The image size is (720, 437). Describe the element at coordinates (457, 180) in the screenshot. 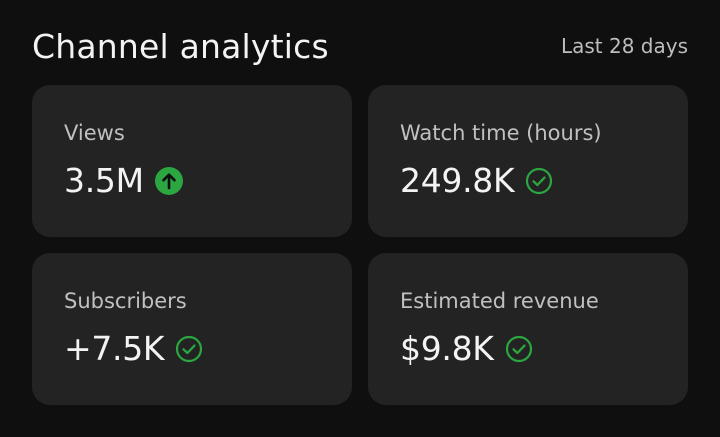

I see `metric-value: 249.8K` at that location.